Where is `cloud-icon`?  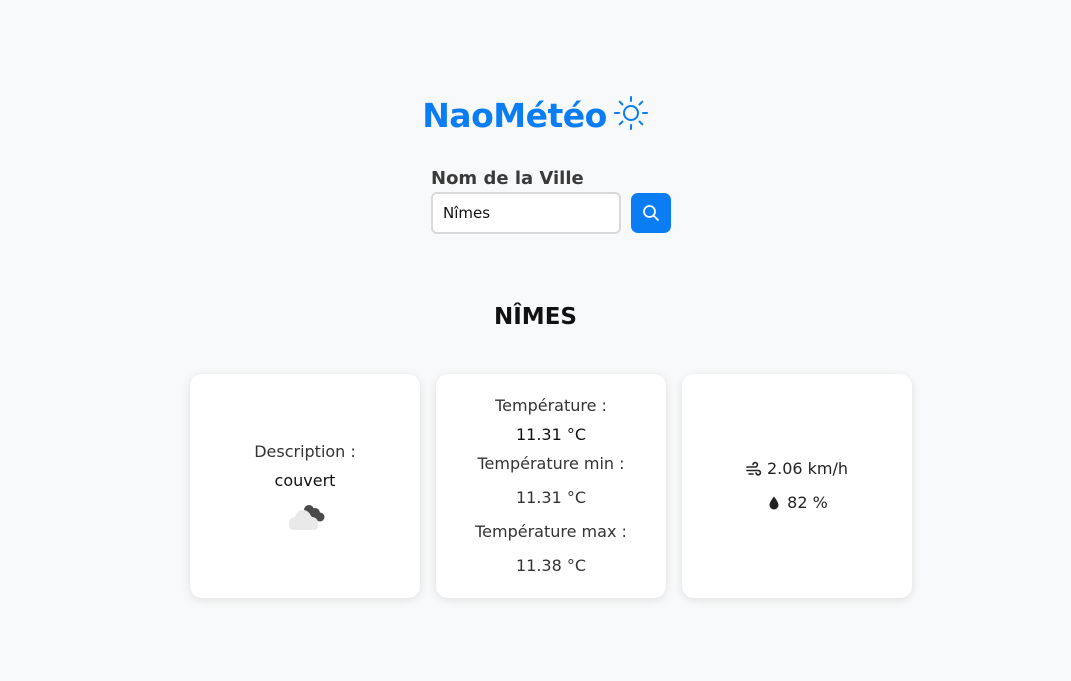
cloud-icon is located at coordinates (307, 517).